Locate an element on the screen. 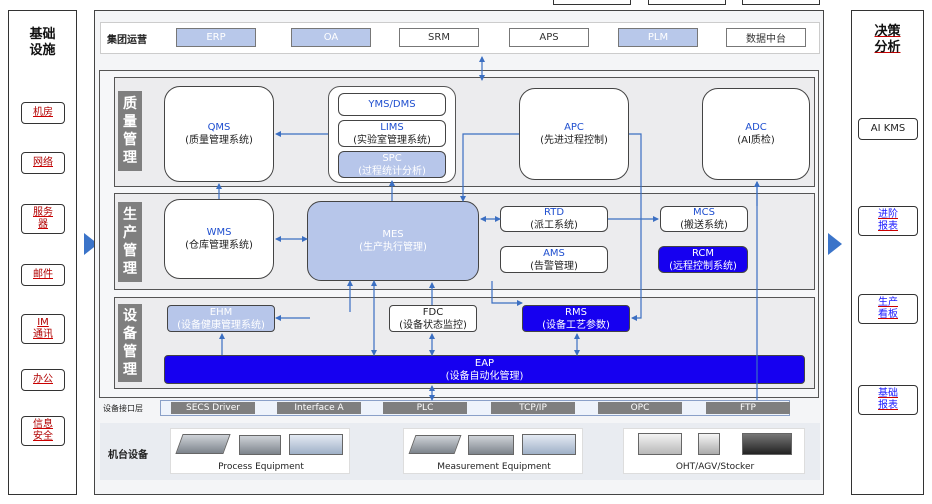 This screenshot has width=932, height=504. measure-machine-1-icon is located at coordinates (435, 444).